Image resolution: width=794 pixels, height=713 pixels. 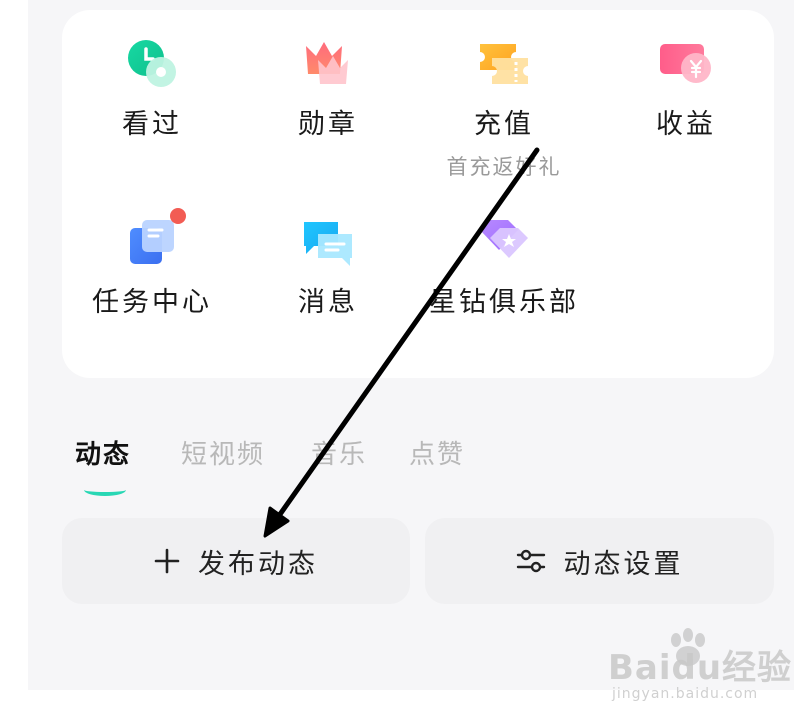 What do you see at coordinates (504, 242) in the screenshot?
I see `diamond-star-icon` at bounding box center [504, 242].